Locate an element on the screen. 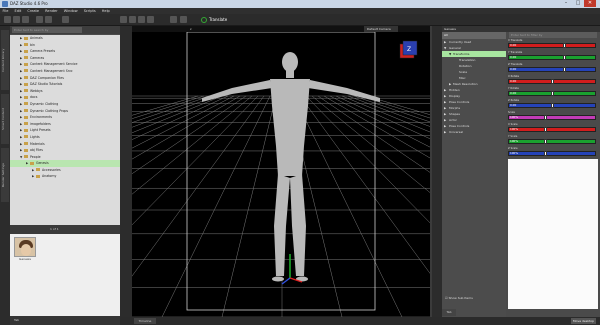 This screenshot has height=325, width=600. joint-editor-icon is located at coordinates (183, 19).